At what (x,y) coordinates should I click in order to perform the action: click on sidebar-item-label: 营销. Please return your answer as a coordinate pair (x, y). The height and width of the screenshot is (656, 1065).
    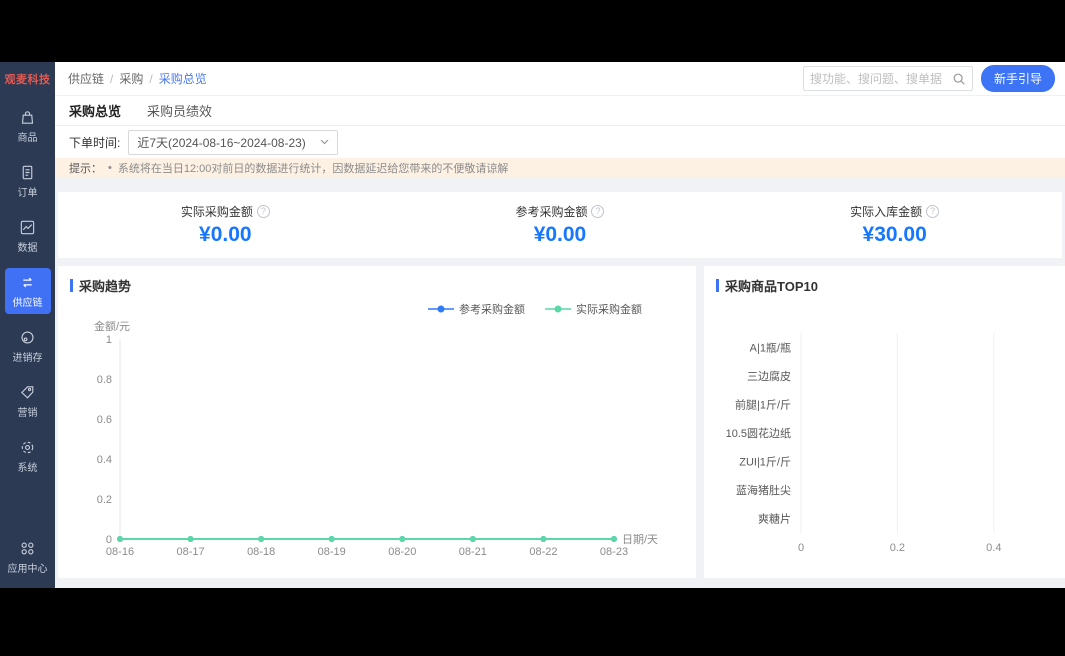
    Looking at the image, I should click on (27, 413).